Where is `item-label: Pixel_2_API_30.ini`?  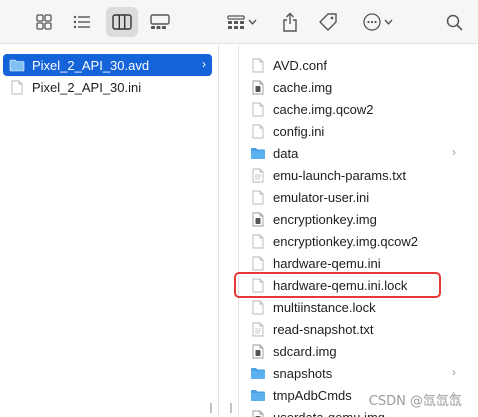 item-label: Pixel_2_API_30.ini is located at coordinates (87, 87).